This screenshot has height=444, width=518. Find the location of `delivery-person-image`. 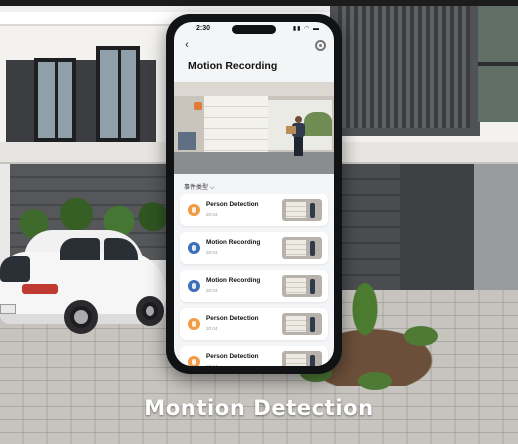

delivery-person-image is located at coordinates (295, 136).